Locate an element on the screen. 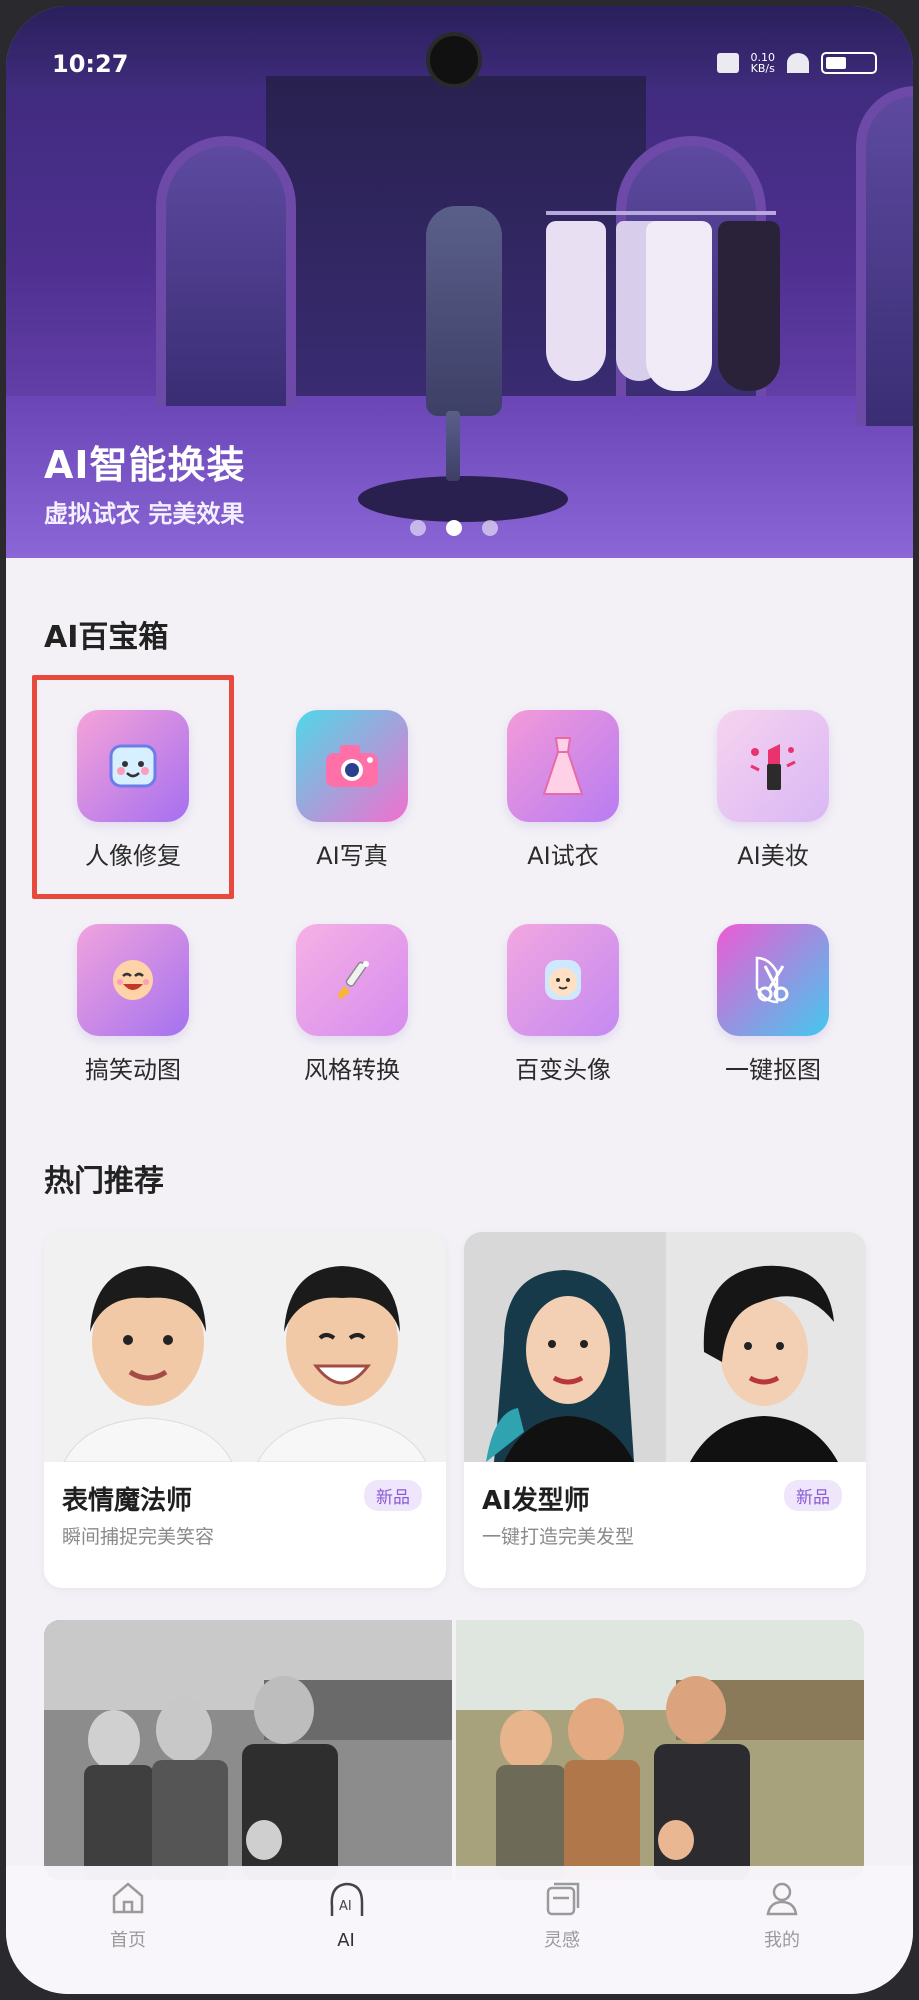  laughing-face-icon is located at coordinates (133, 980).